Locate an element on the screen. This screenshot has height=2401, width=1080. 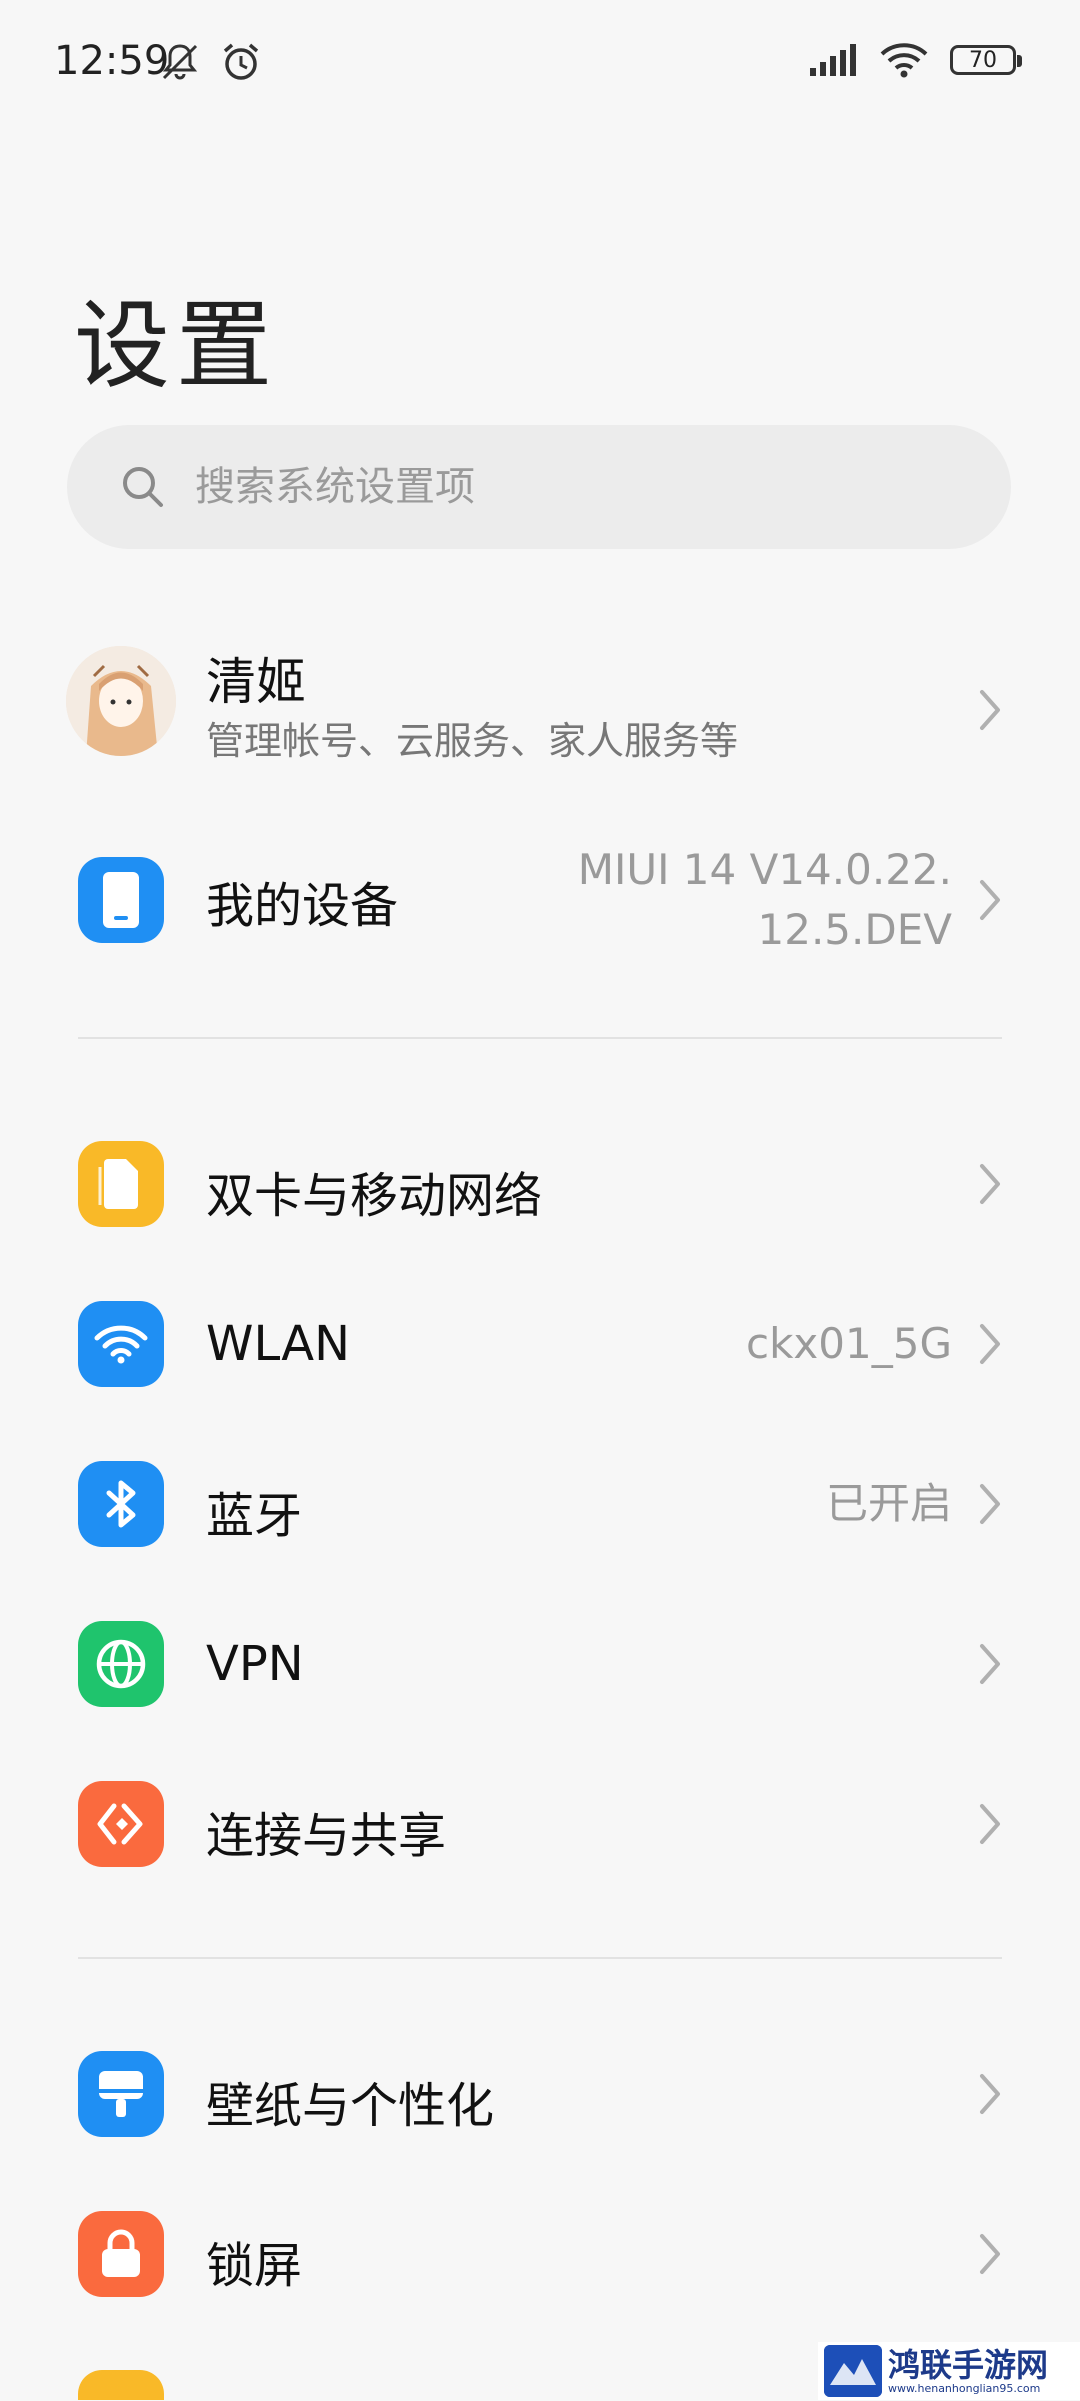
settings-item-vpn: VPN is located at coordinates (540, 1664).